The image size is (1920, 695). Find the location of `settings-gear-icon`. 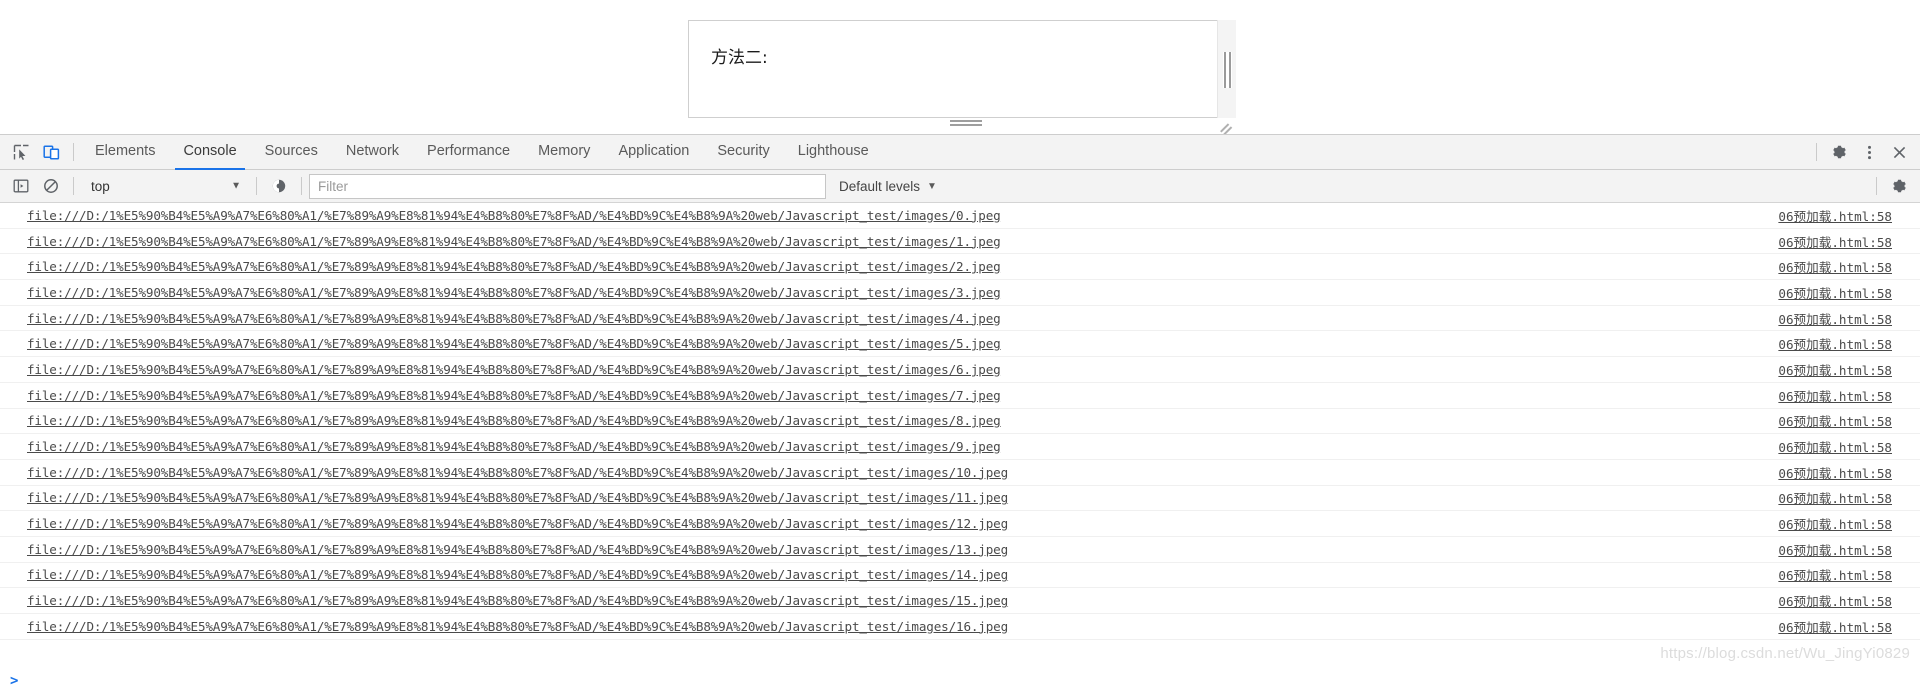

settings-gear-icon is located at coordinates (1839, 152).